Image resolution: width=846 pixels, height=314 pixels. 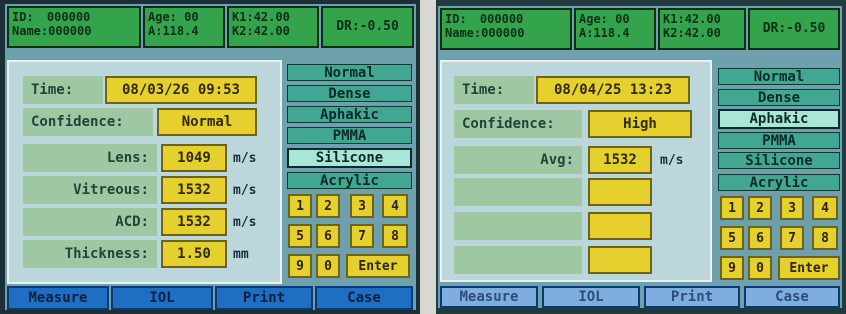 I want to click on thickness-value: 1.50, so click(x=194, y=254).